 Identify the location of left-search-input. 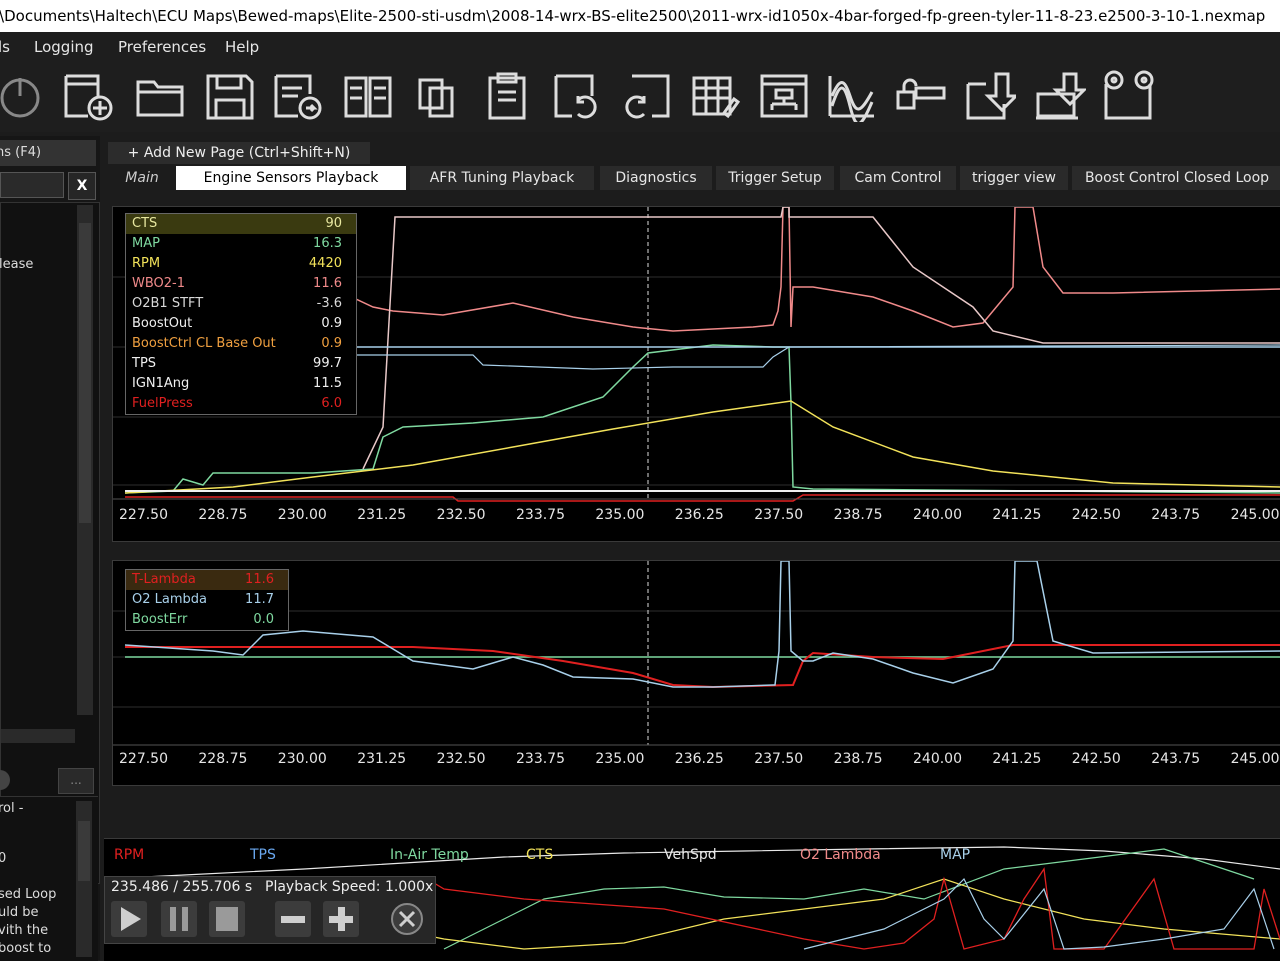
(32, 185).